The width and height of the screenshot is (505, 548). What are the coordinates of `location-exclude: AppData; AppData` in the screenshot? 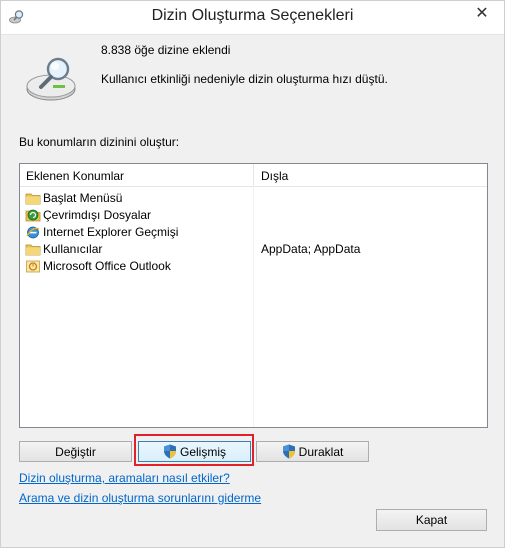 It's located at (311, 249).